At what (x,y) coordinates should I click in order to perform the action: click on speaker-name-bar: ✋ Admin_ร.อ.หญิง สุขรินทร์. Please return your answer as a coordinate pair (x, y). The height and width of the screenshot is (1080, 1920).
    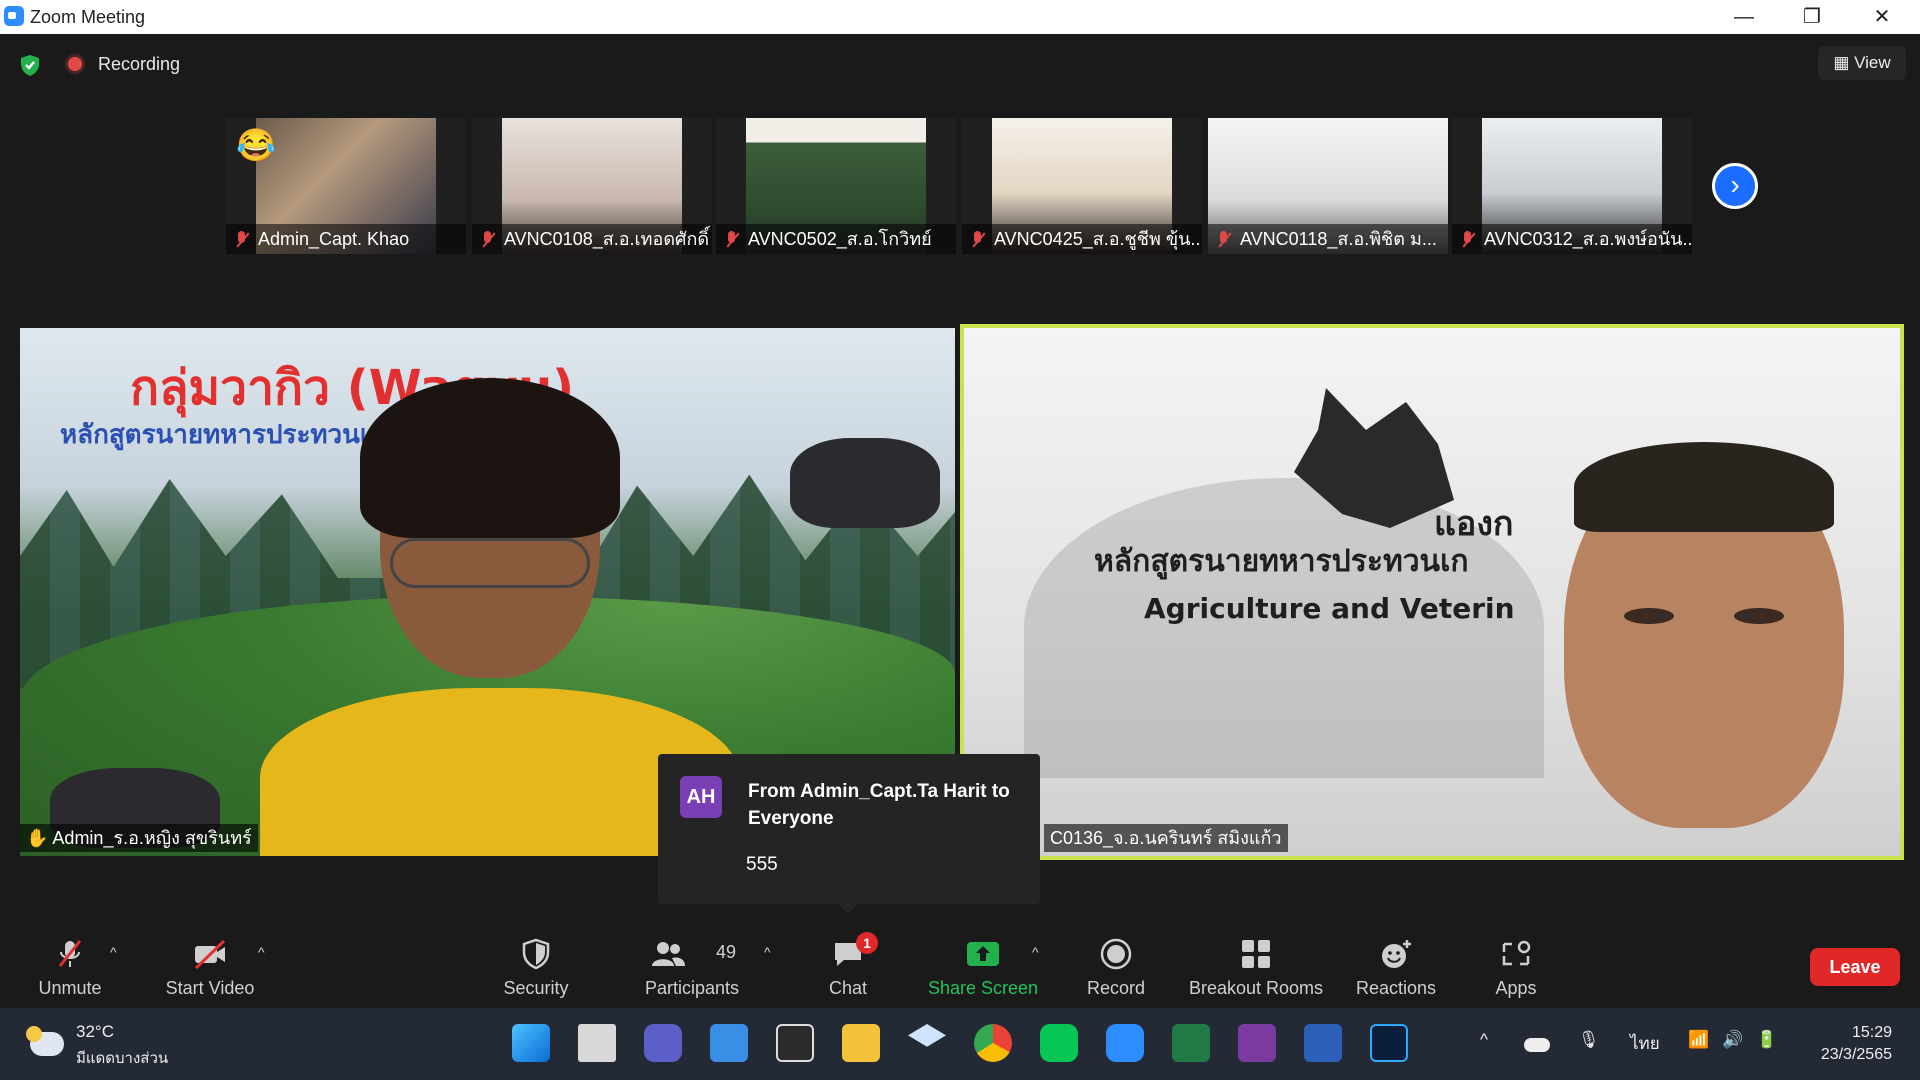
    Looking at the image, I should click on (139, 838).